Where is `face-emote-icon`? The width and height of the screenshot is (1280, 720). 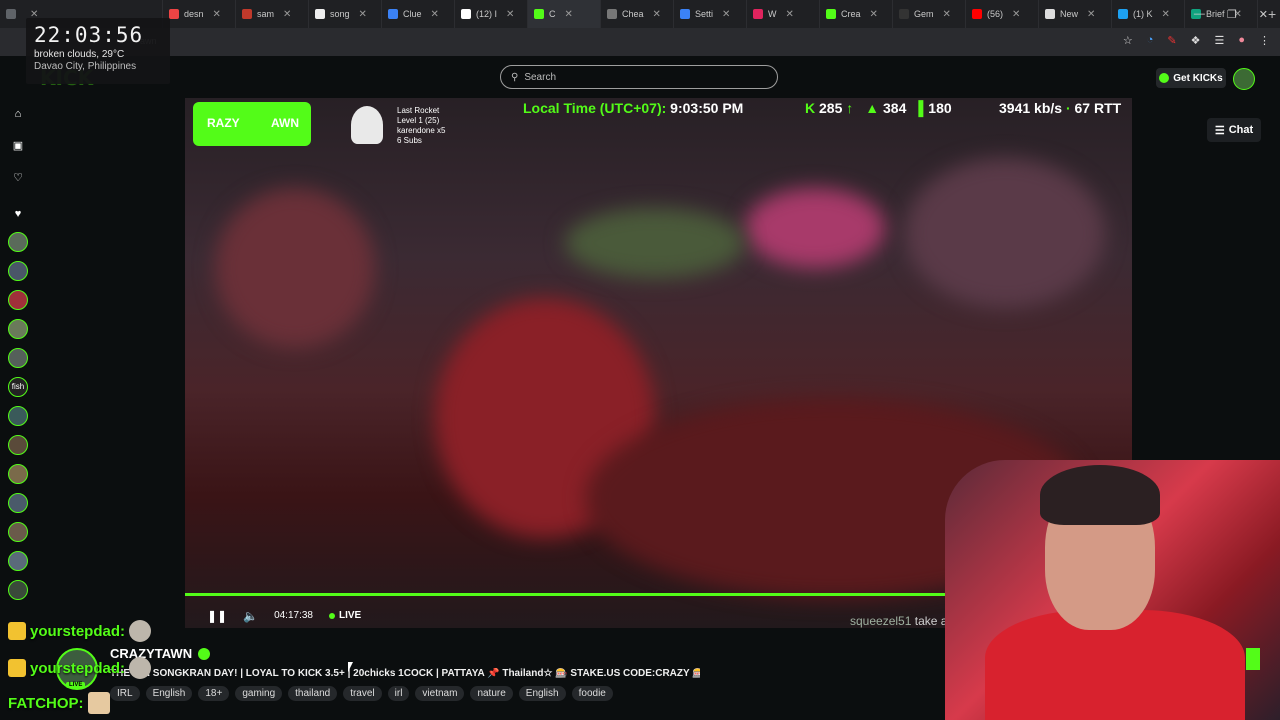 face-emote-icon is located at coordinates (98, 703).